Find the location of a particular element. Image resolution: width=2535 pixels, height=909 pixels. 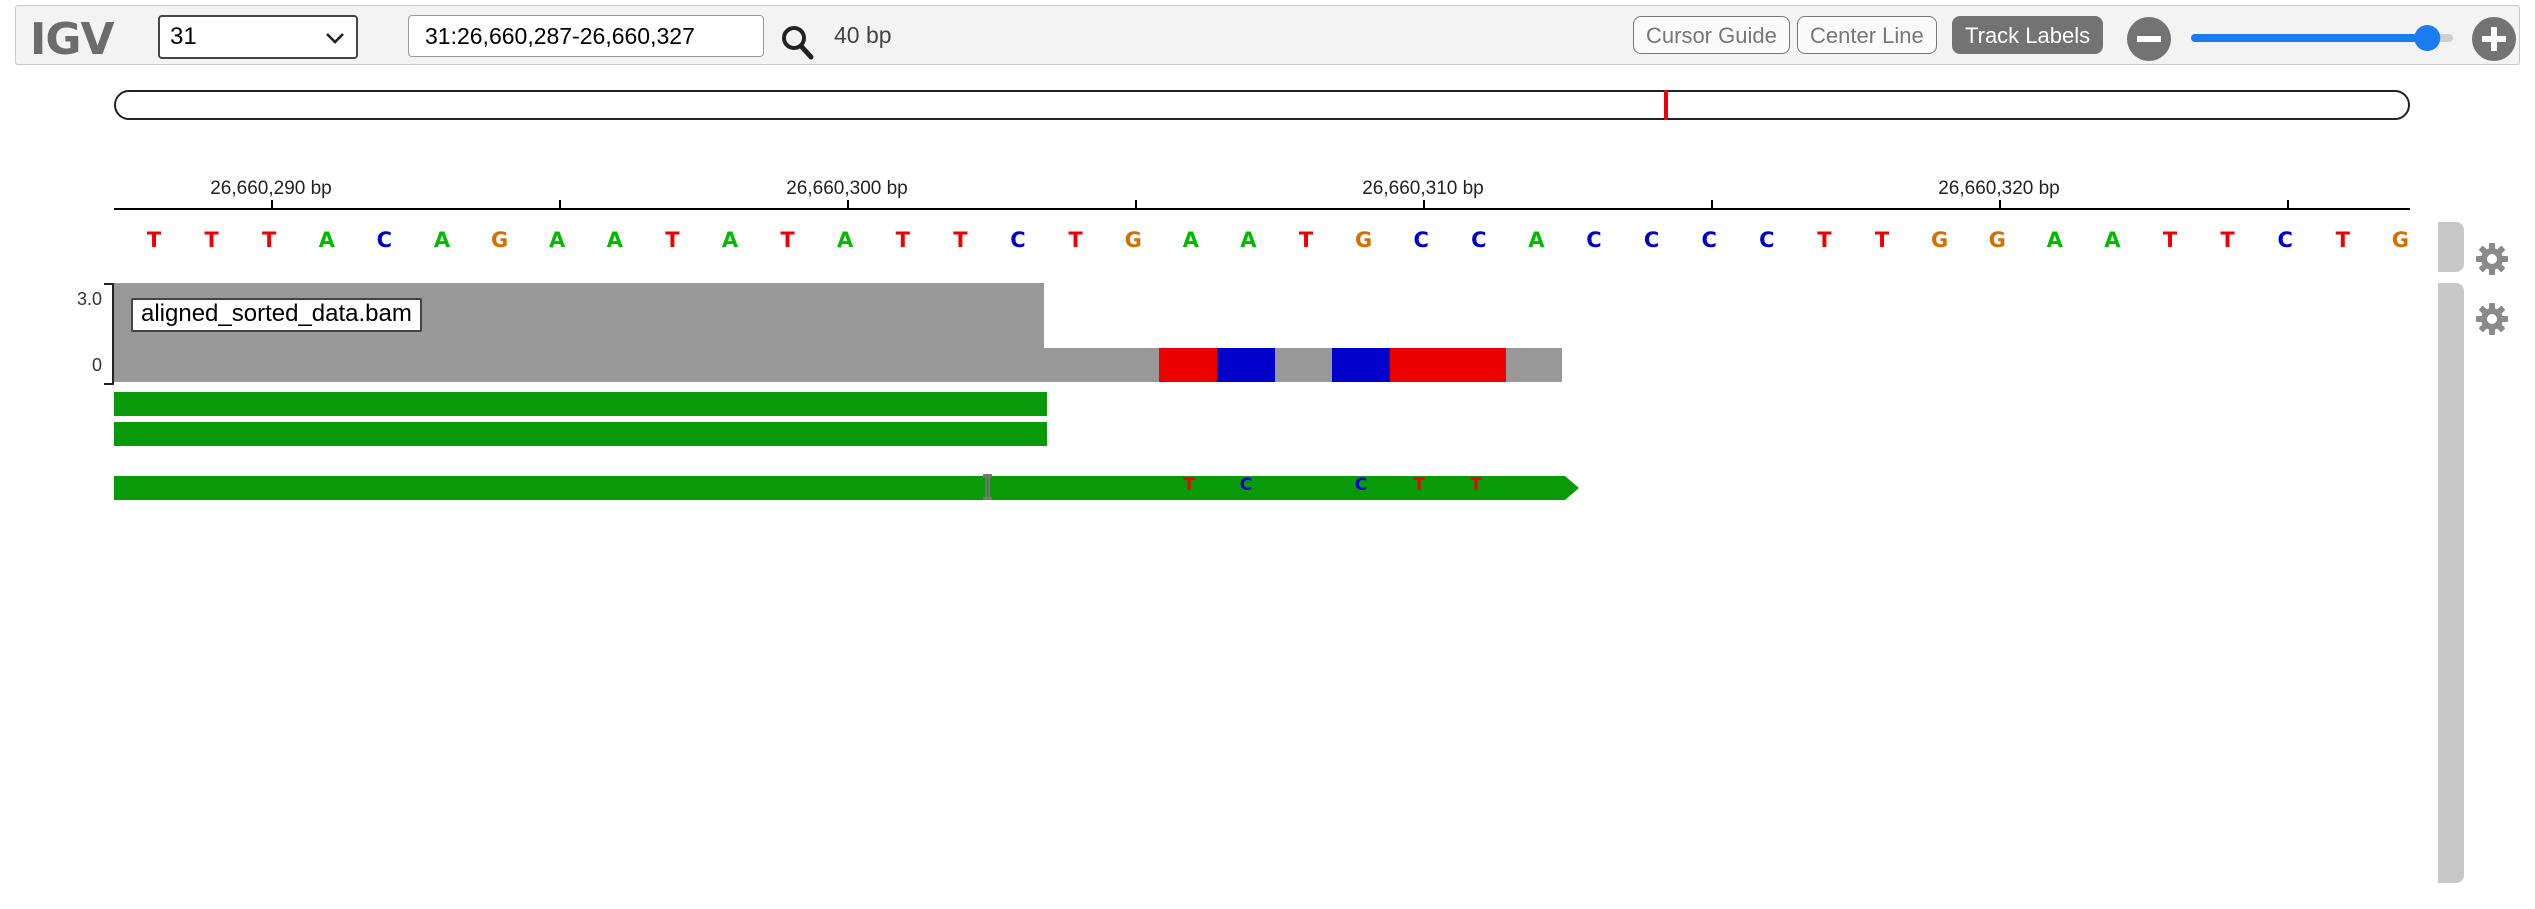

chromosome-select: 31 is located at coordinates (258, 37).